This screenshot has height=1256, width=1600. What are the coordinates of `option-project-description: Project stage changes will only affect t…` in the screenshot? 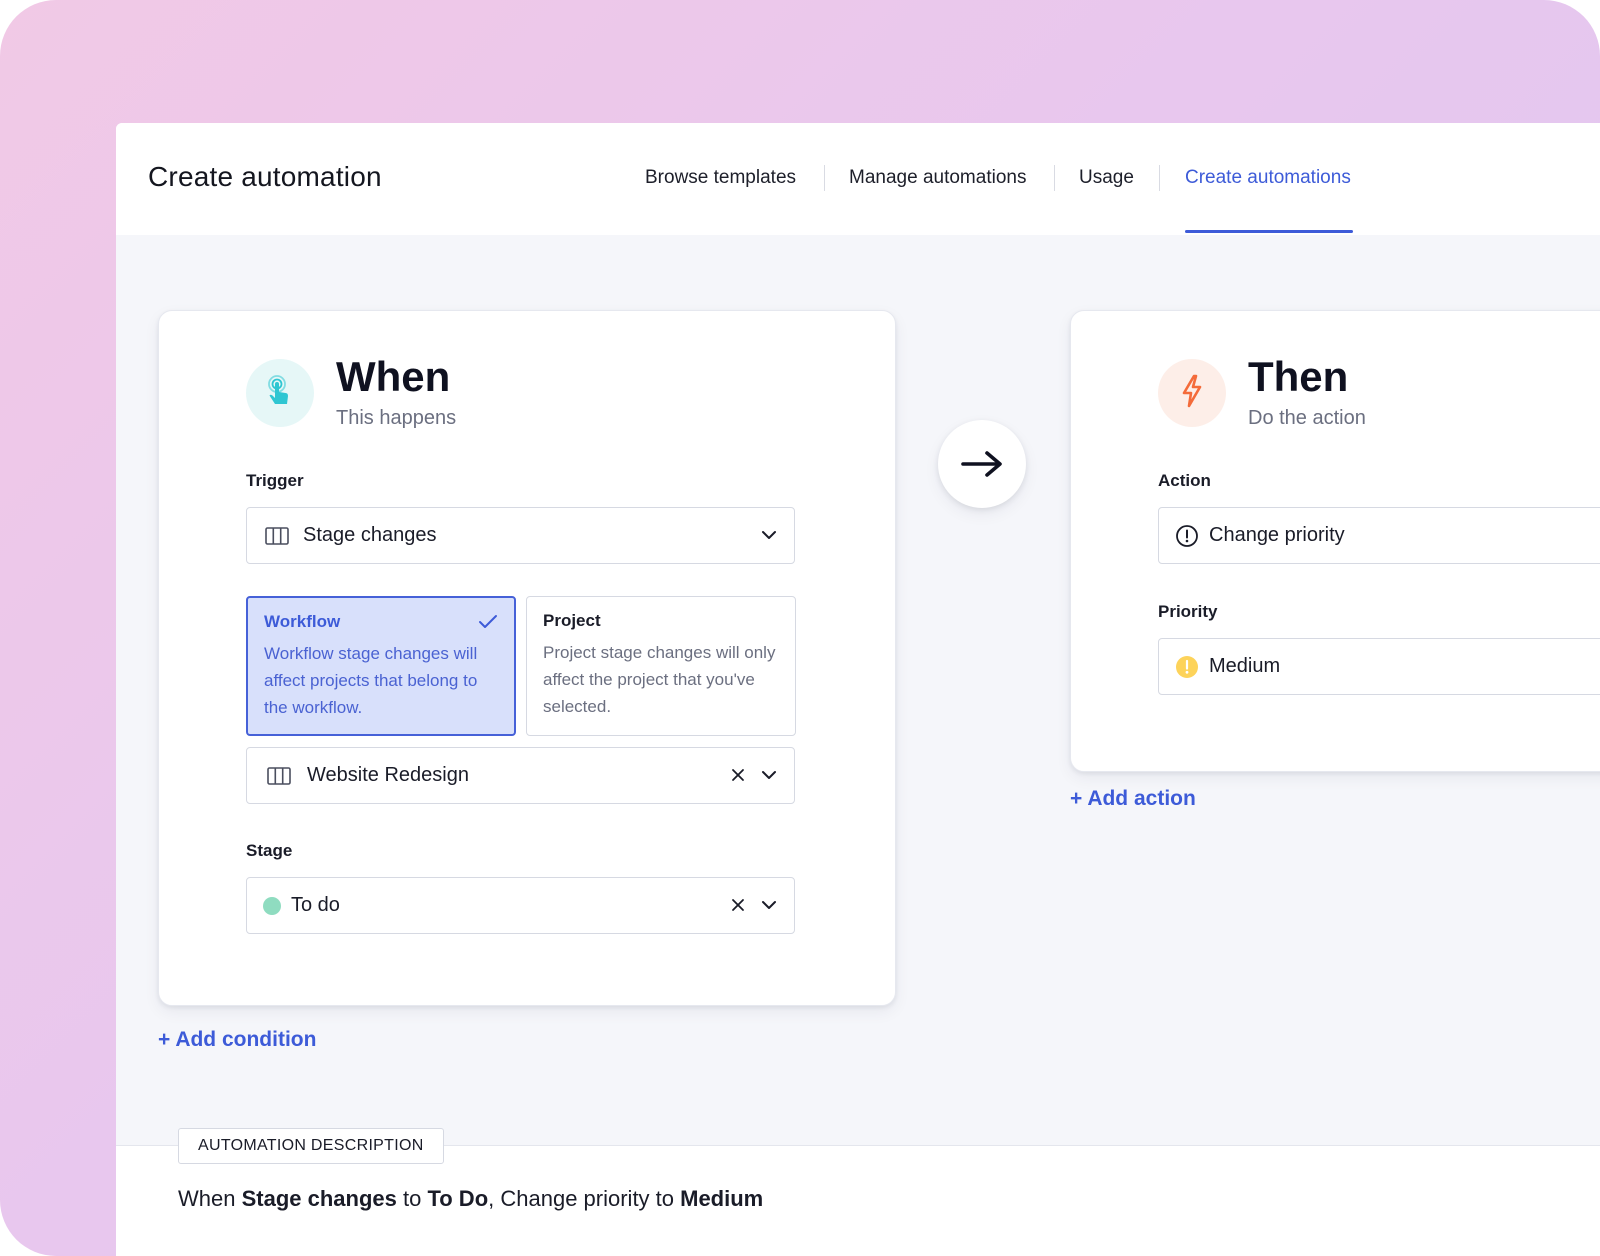 It's located at (659, 679).